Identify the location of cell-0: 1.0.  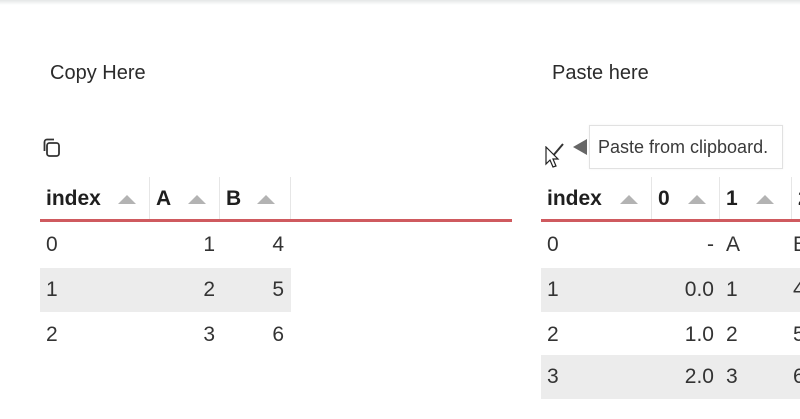
(699, 334).